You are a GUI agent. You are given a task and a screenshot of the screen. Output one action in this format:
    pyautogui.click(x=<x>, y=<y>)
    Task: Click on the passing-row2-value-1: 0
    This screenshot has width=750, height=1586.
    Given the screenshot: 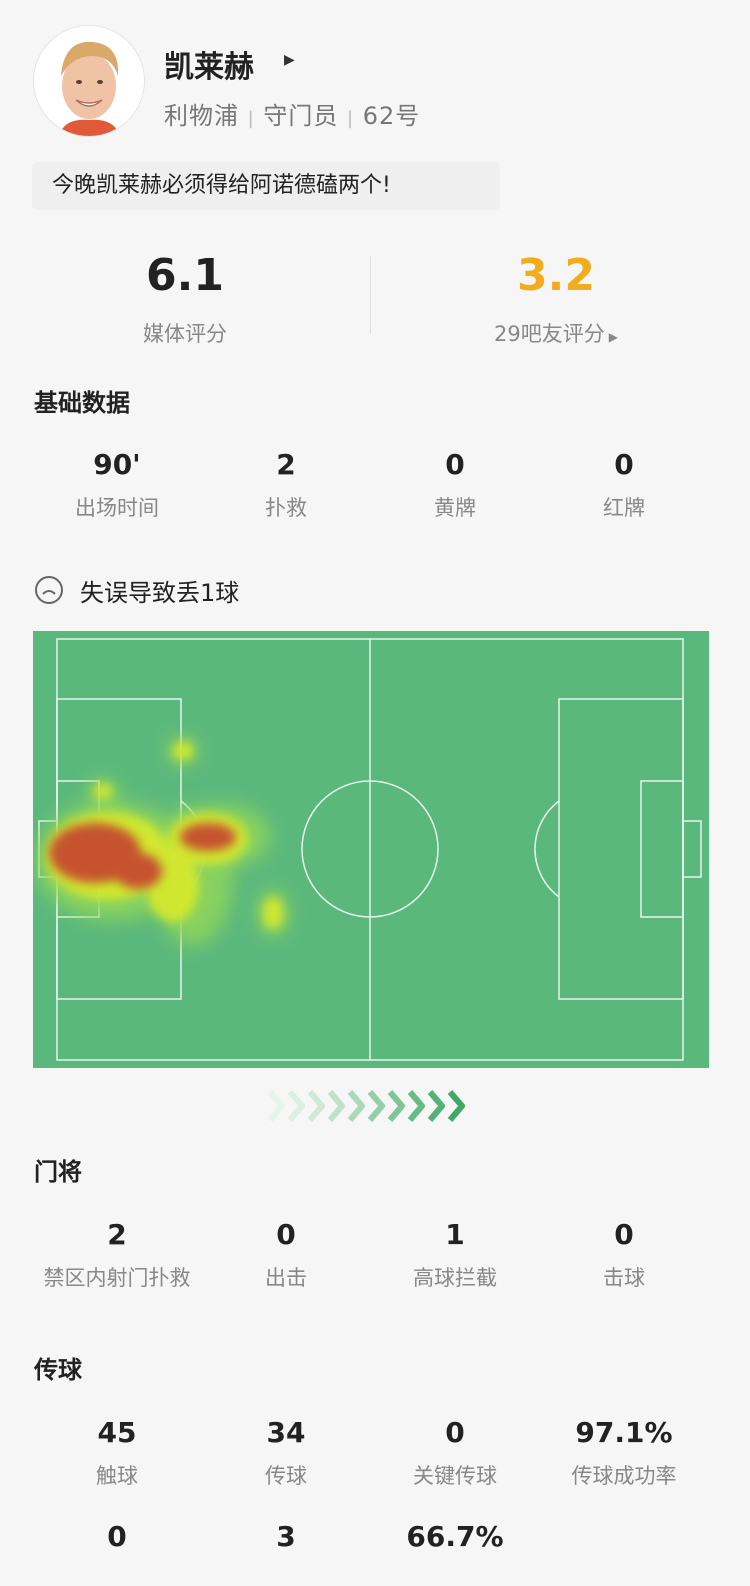 What is the action you would take?
    pyautogui.click(x=117, y=1536)
    